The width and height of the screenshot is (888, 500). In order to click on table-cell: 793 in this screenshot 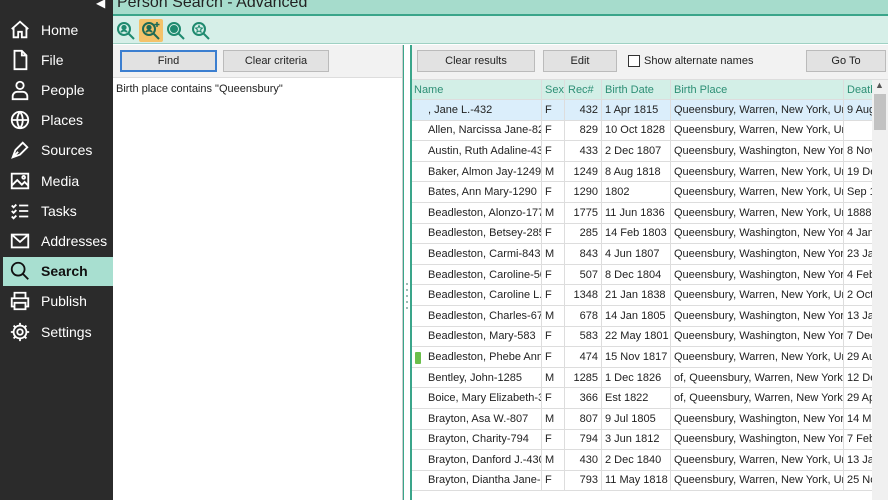, I will do `click(583, 480)`.